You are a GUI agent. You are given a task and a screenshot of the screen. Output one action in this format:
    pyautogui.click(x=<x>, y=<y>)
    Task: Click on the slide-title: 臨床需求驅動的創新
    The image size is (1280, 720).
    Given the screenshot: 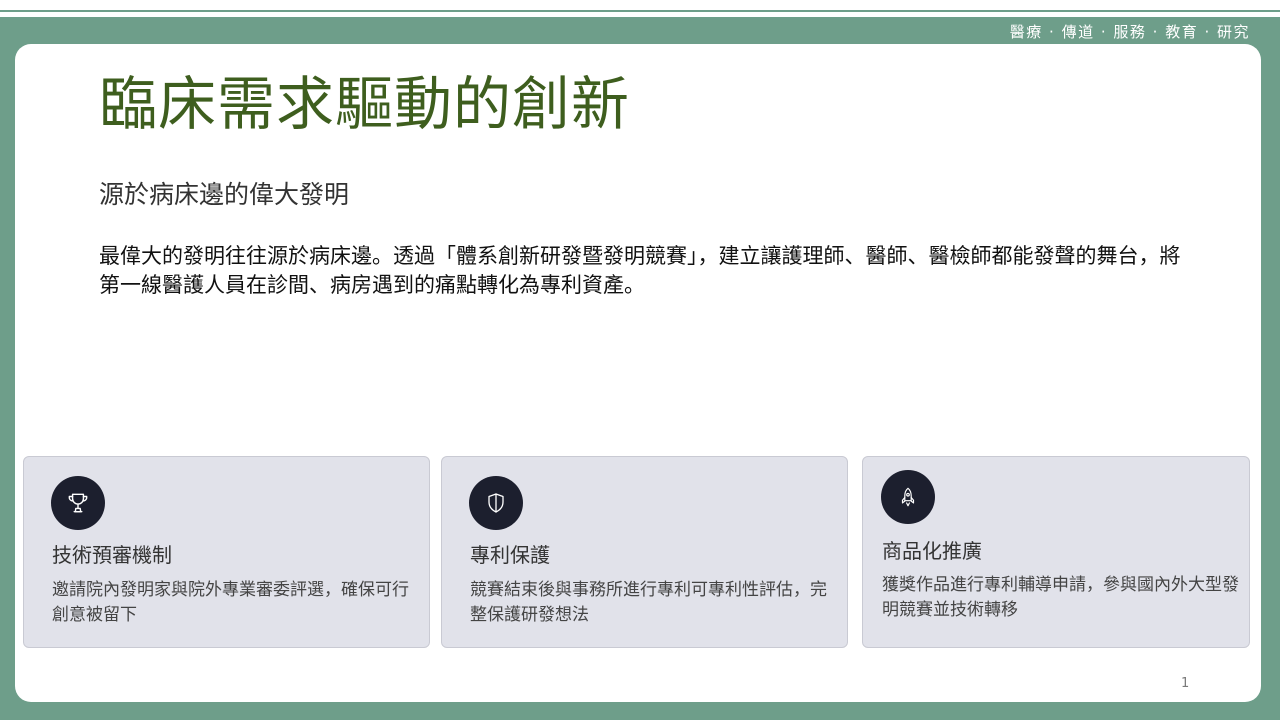 What is the action you would take?
    pyautogui.click(x=365, y=104)
    